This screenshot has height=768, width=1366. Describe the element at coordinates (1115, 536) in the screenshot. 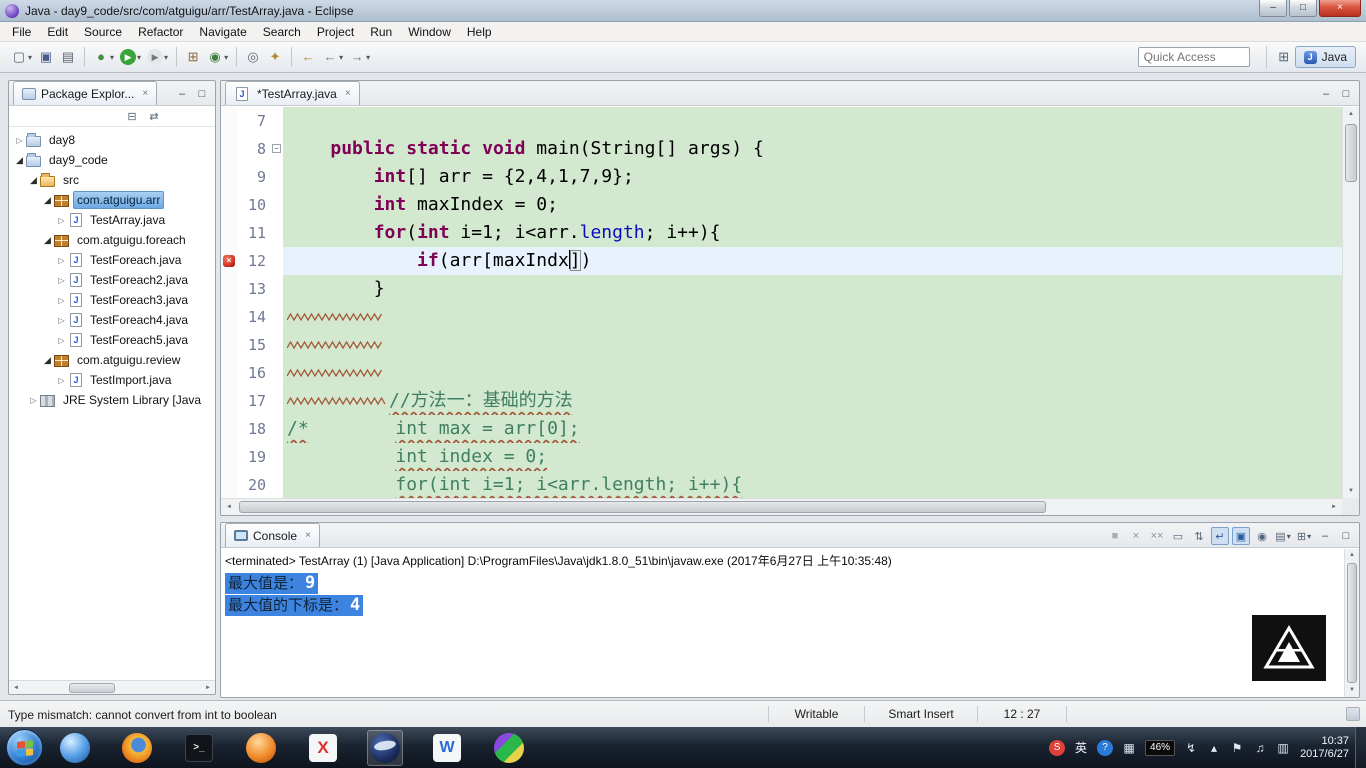

I see `terminate-button: ■` at that location.